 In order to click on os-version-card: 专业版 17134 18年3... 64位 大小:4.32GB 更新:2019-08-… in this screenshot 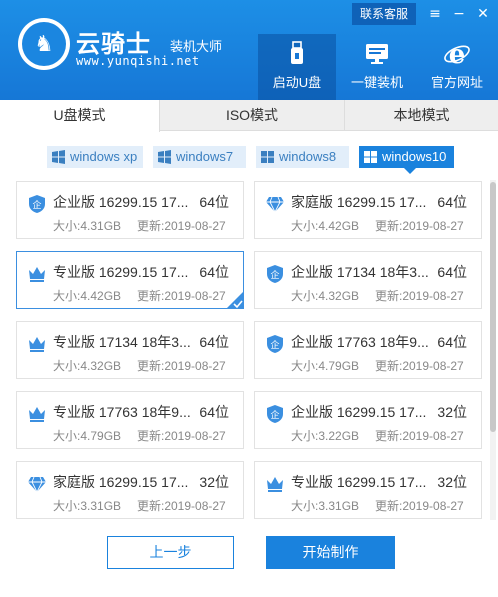, I will do `click(130, 350)`.